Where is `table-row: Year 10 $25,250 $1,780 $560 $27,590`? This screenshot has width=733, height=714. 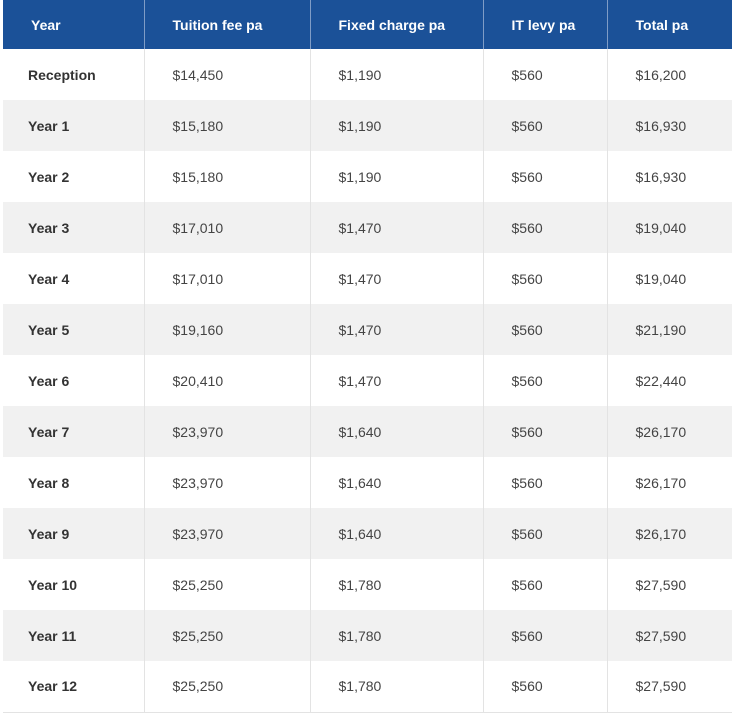
table-row: Year 10 $25,250 $1,780 $560 $27,590 is located at coordinates (367, 584).